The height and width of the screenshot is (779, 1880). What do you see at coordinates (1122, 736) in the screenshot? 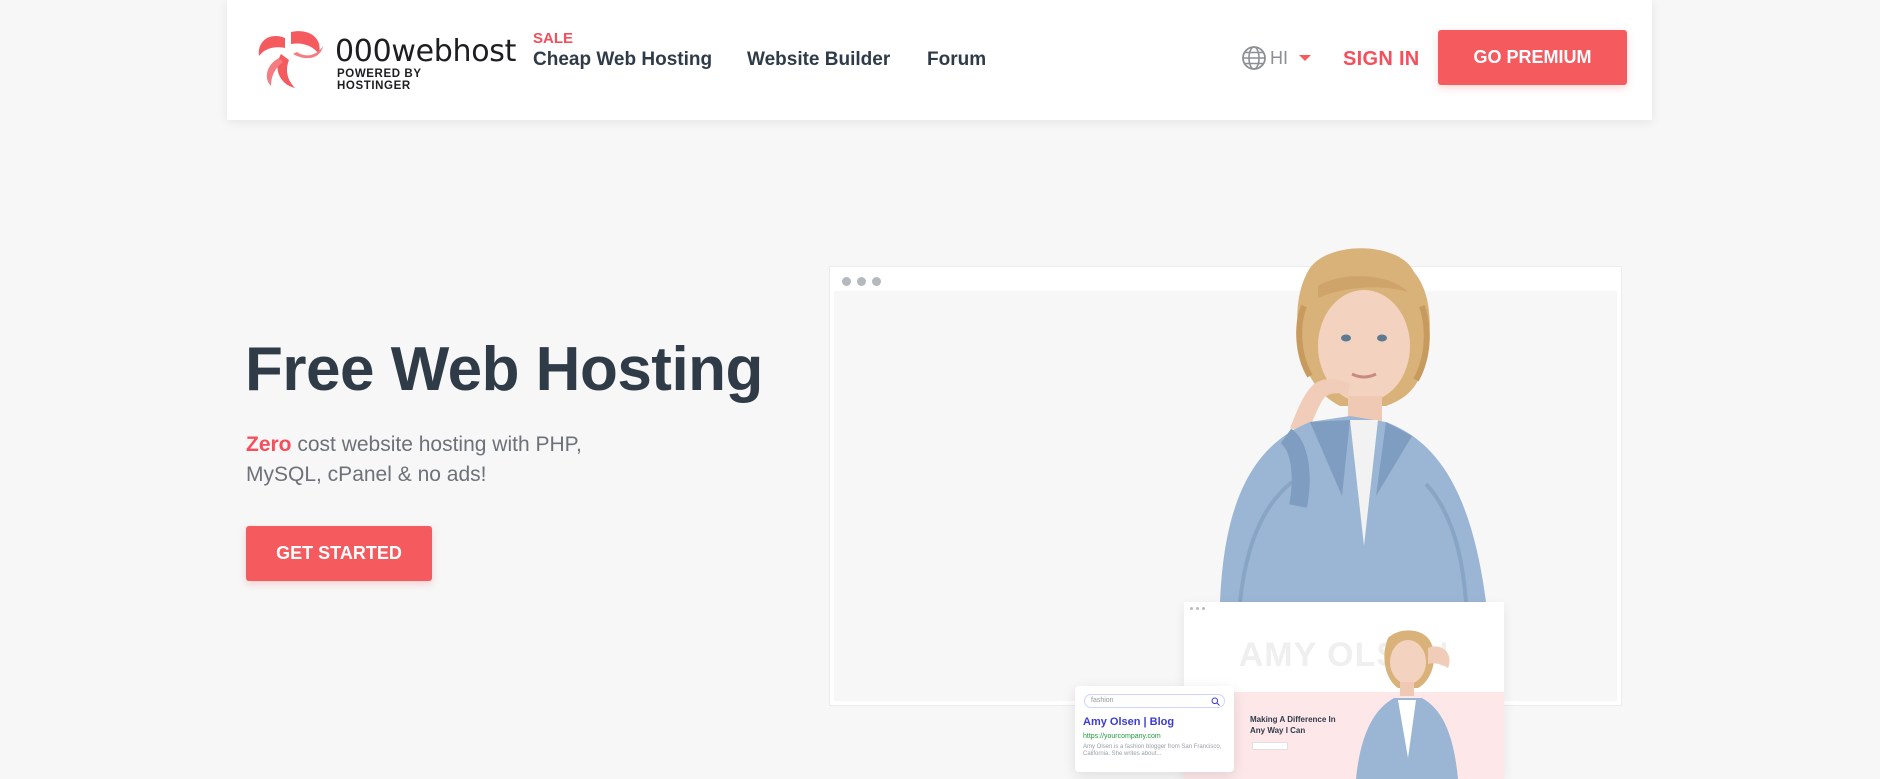
I see `search-result-url: https://yourcompany.com` at bounding box center [1122, 736].